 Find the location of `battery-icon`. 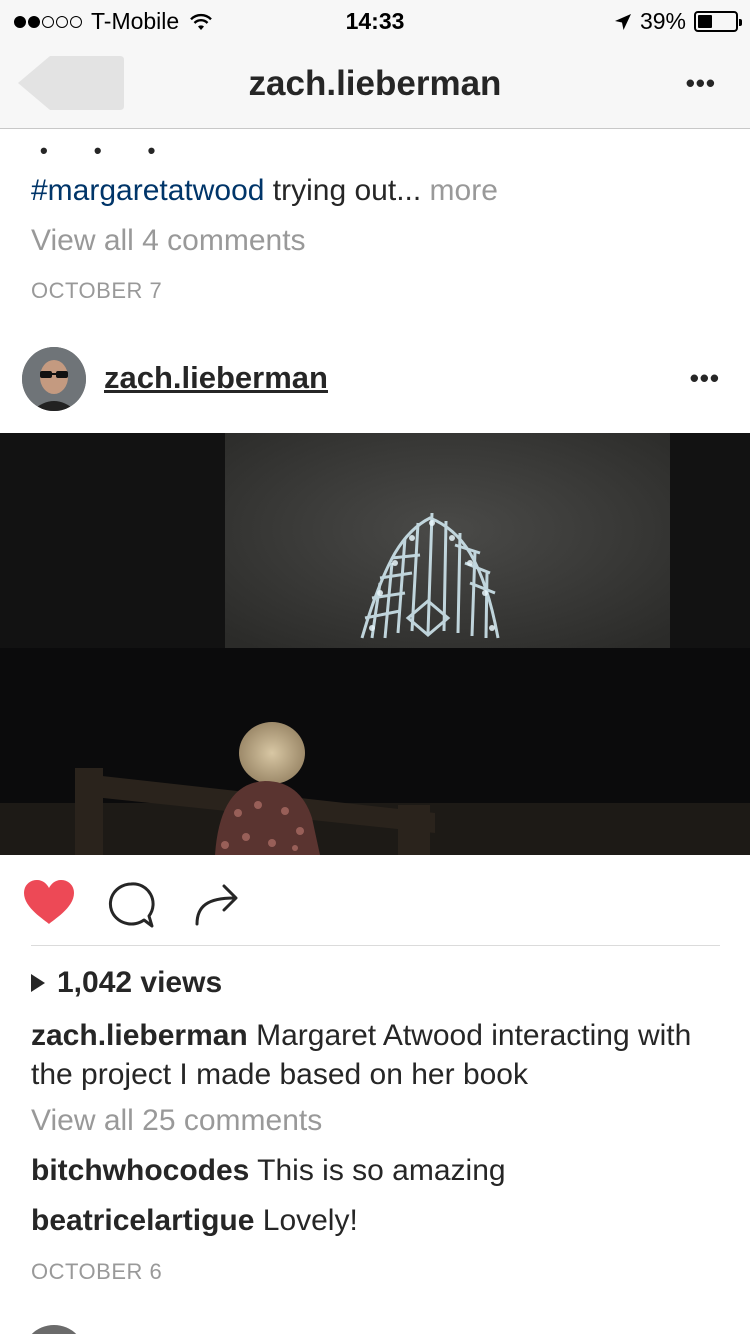

battery-icon is located at coordinates (718, 21).